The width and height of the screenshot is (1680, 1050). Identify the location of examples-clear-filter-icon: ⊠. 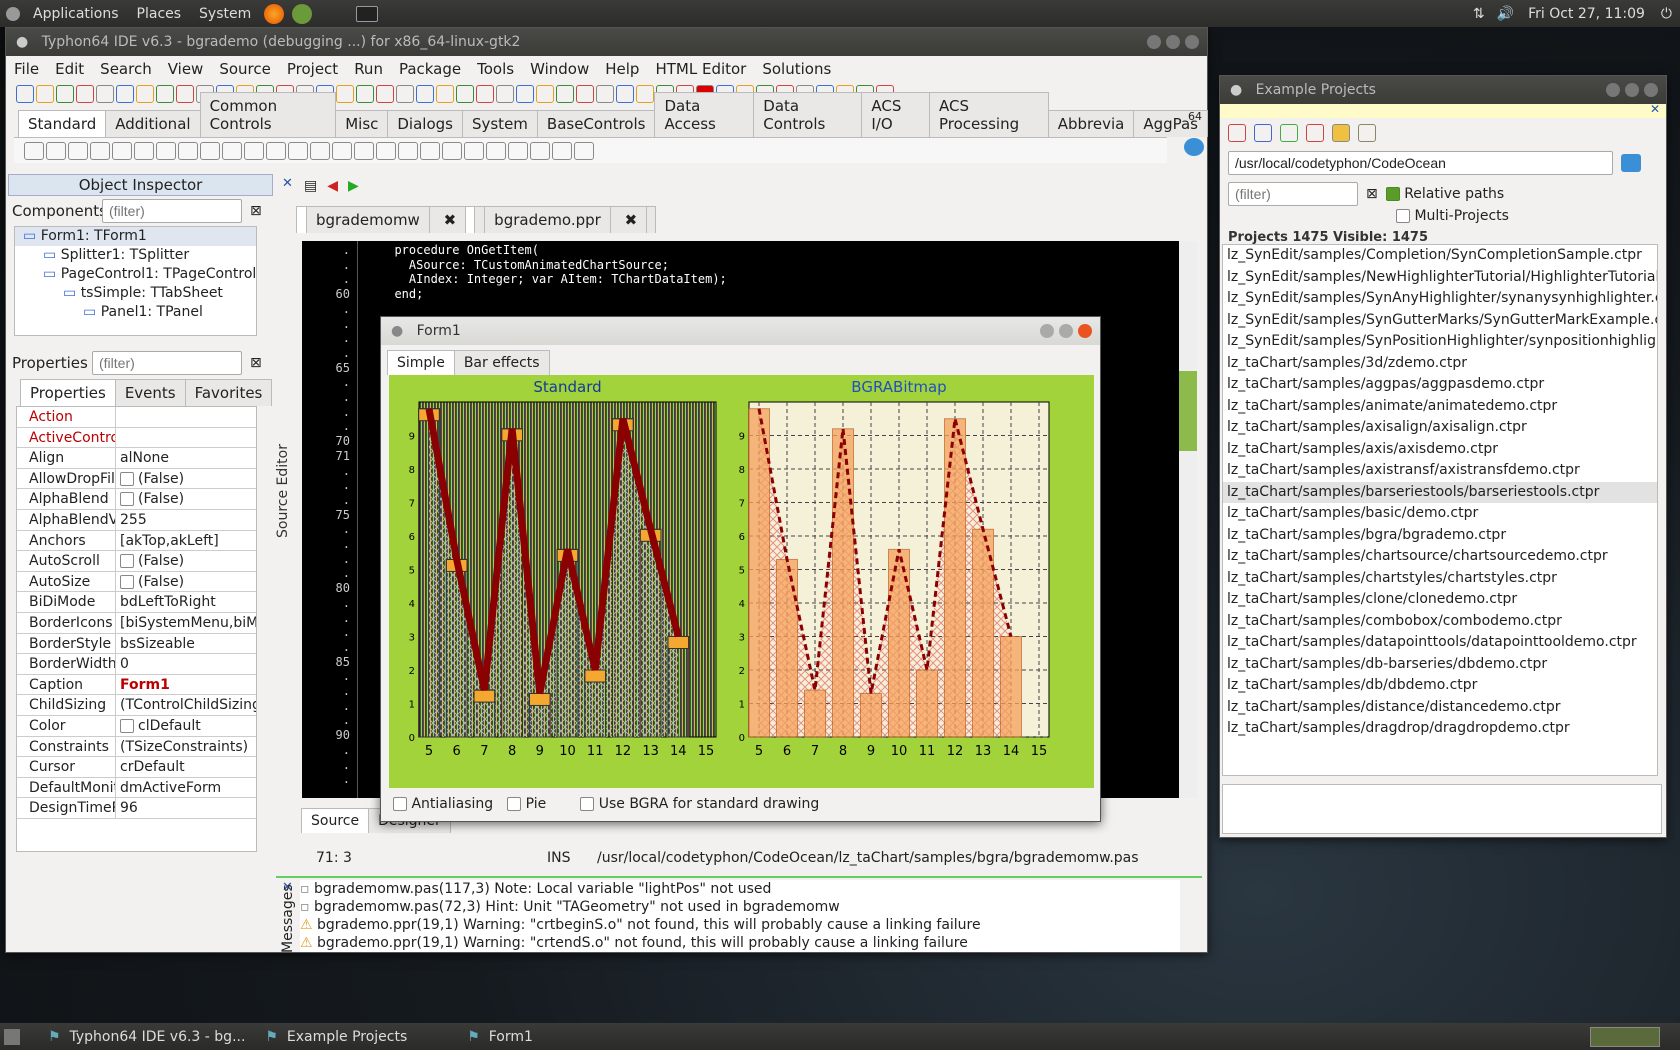
(1372, 194).